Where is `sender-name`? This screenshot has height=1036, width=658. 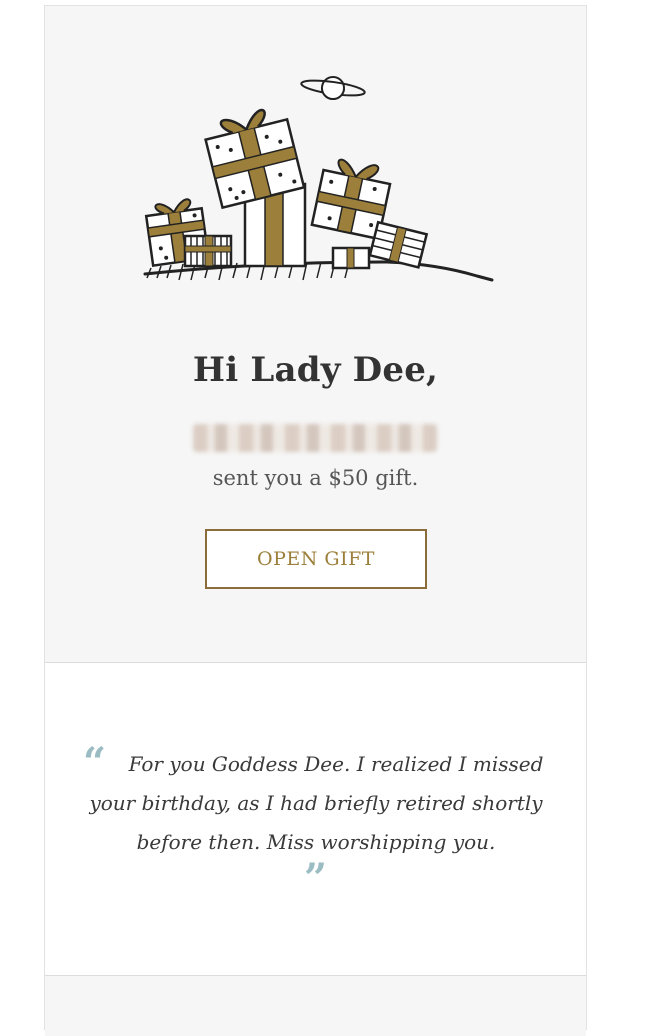
sender-name is located at coordinates (315, 438).